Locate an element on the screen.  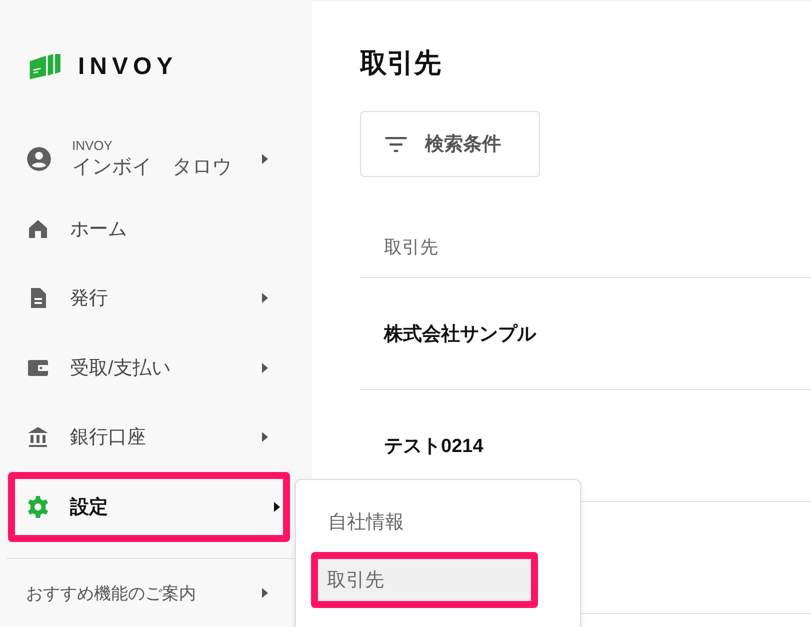
account-menu: INVOY インボイ タロウ is located at coordinates (151, 158).